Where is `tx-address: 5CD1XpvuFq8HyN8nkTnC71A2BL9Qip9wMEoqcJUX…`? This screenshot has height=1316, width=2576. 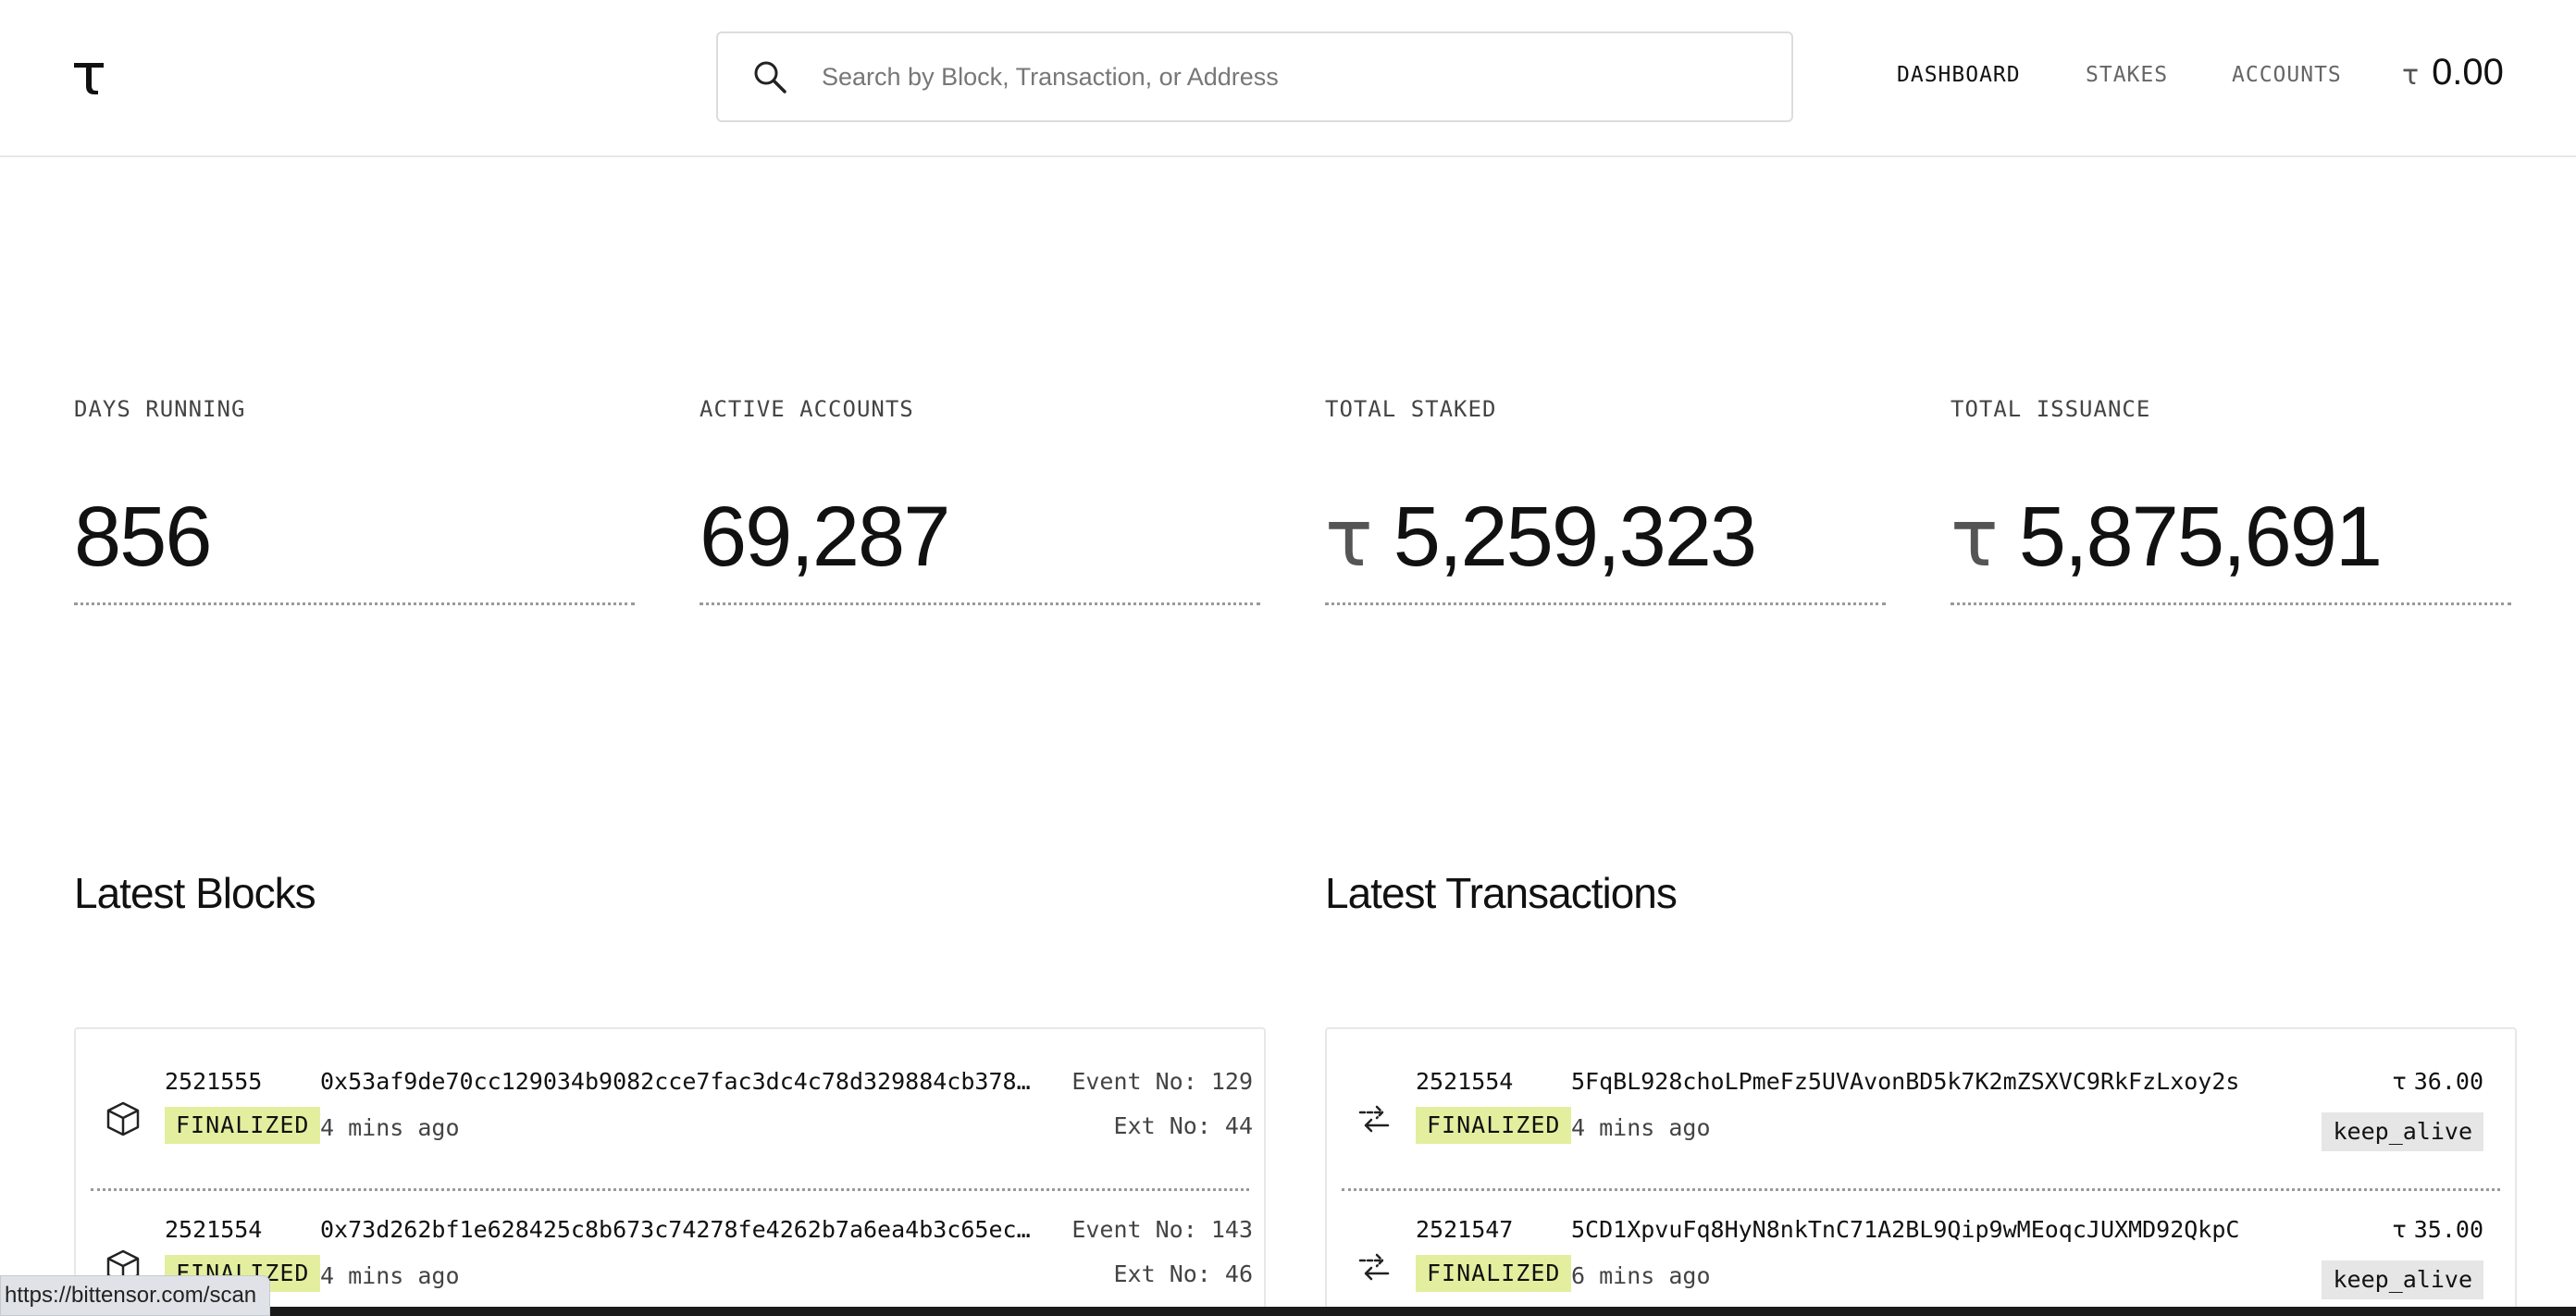
tx-address: 5CD1XpvuFq8HyN8nkTnC71A2BL9Qip9wMEoqcJUX… is located at coordinates (1941, 1229).